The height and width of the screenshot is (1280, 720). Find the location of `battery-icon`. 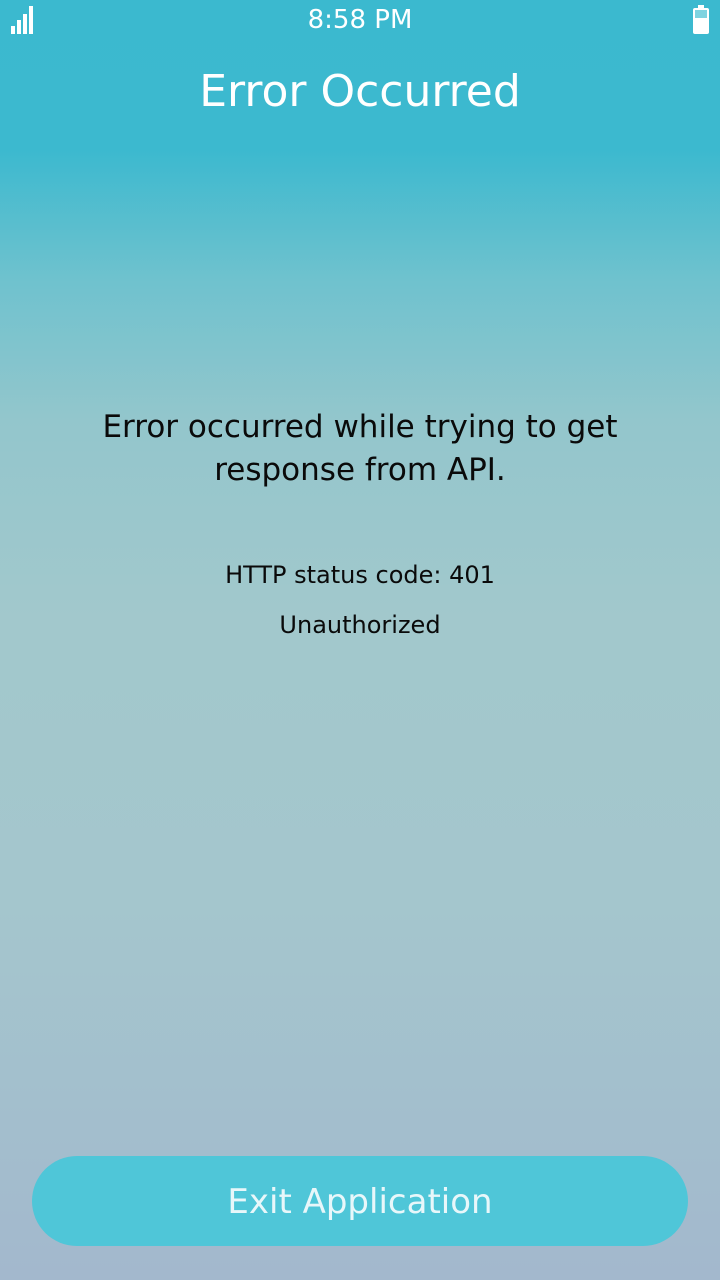

battery-icon is located at coordinates (701, 20).